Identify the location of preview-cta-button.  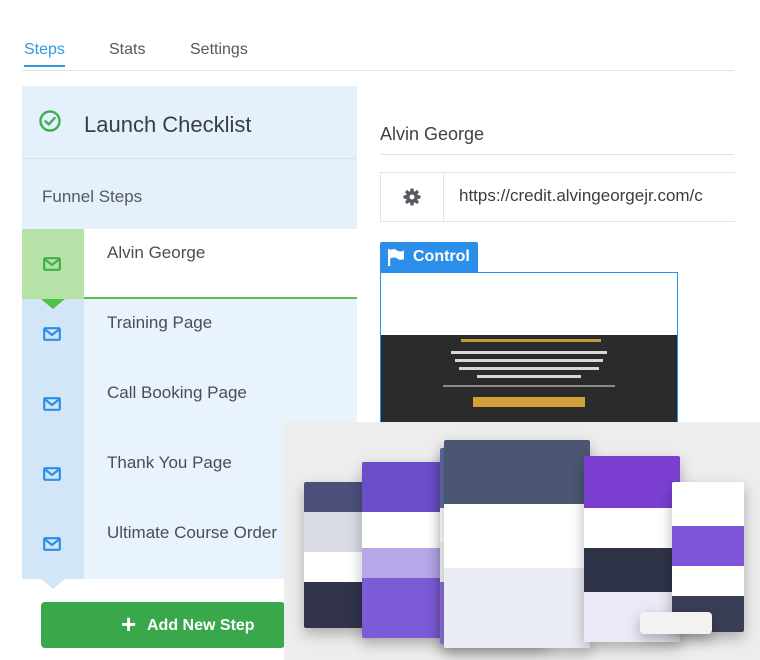
(529, 402).